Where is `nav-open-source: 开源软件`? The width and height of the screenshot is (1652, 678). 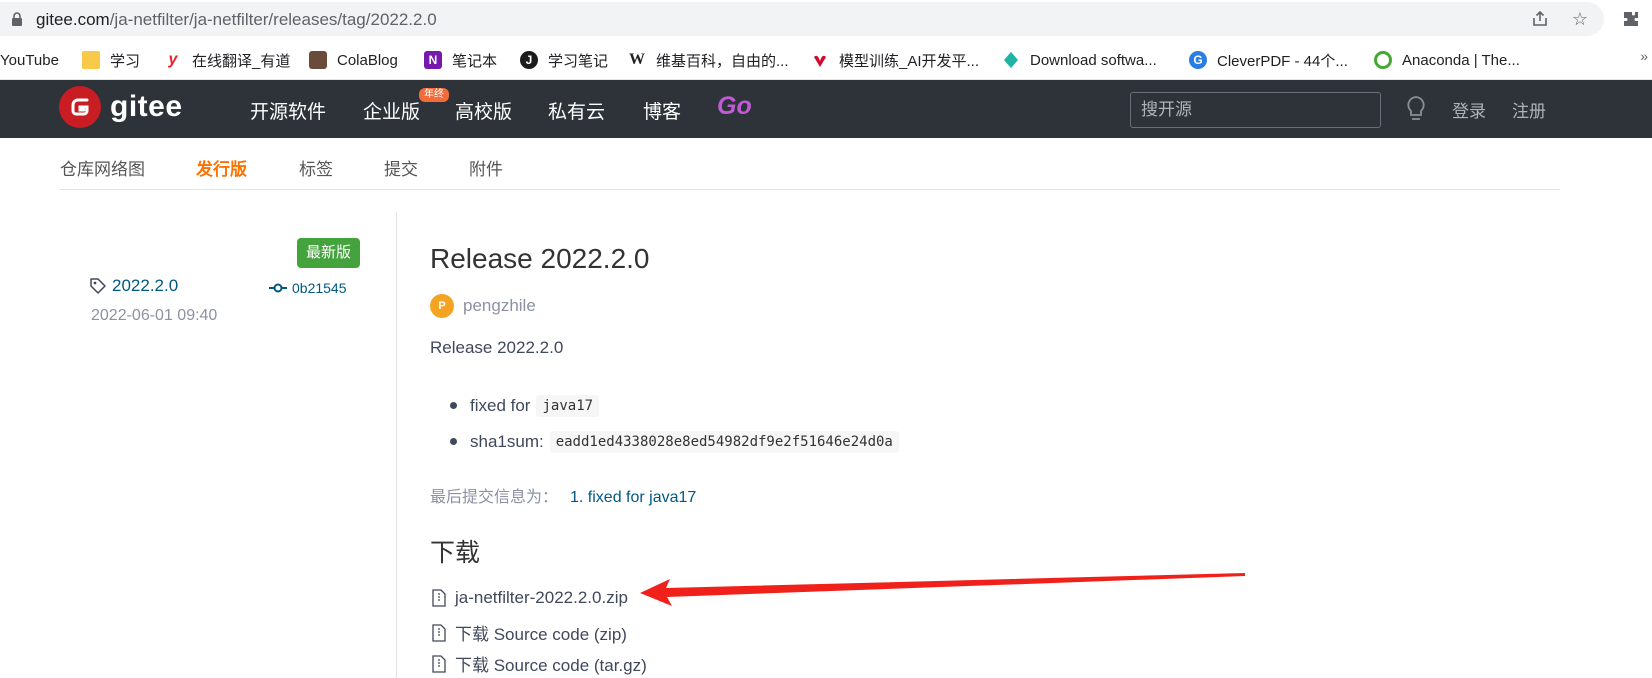
nav-open-source: 开源软件 is located at coordinates (288, 110).